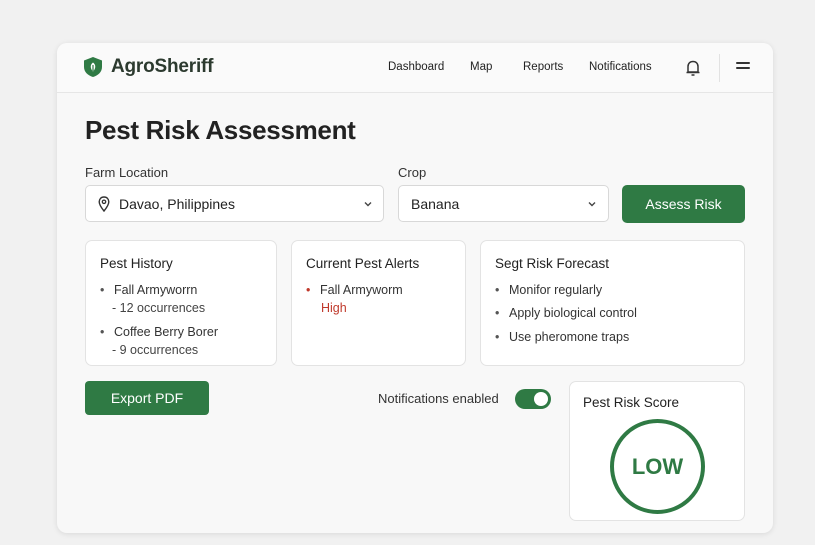 This screenshot has height=545, width=815. Describe the element at coordinates (435, 204) in the screenshot. I see `crop-value: Banana` at that location.